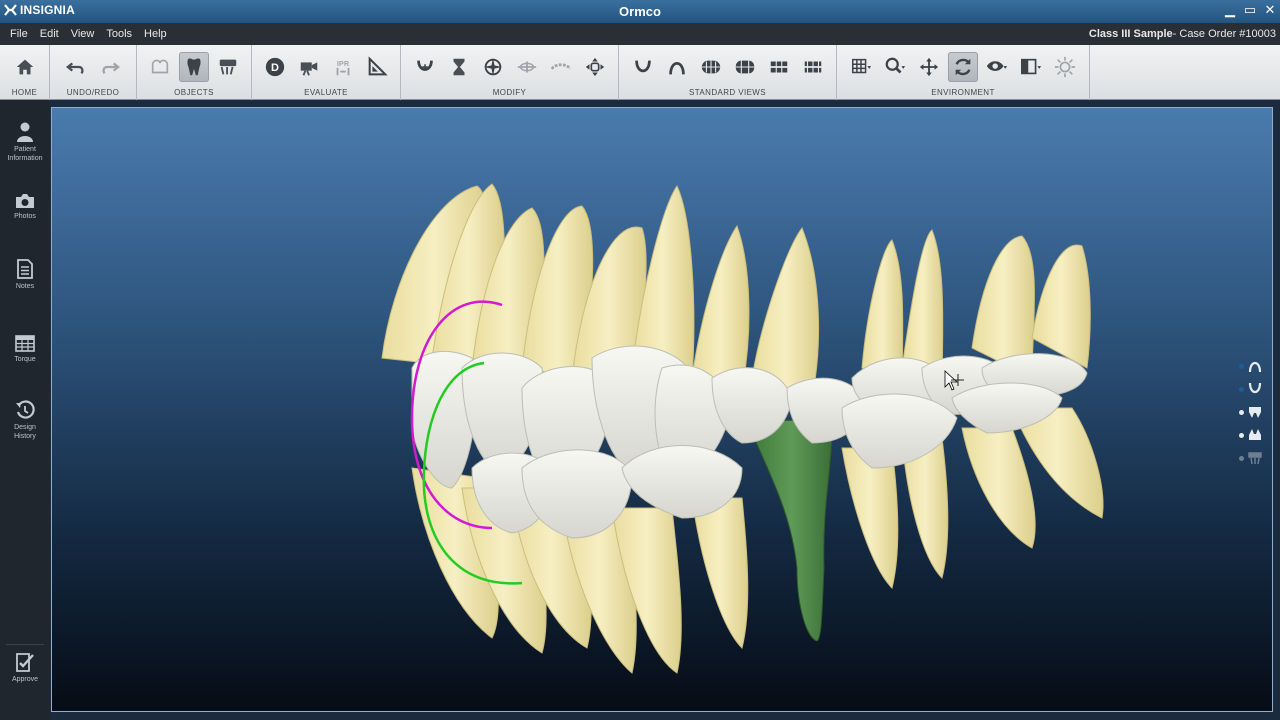 The width and height of the screenshot is (1280, 720). What do you see at coordinates (25, 67) in the screenshot?
I see `home-button` at bounding box center [25, 67].